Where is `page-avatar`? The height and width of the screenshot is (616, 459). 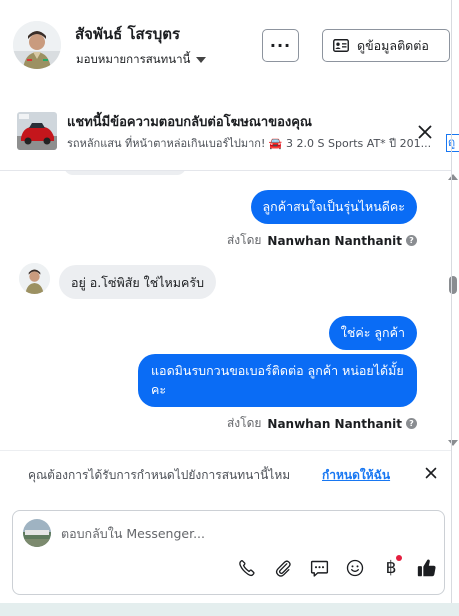 page-avatar is located at coordinates (37, 533).